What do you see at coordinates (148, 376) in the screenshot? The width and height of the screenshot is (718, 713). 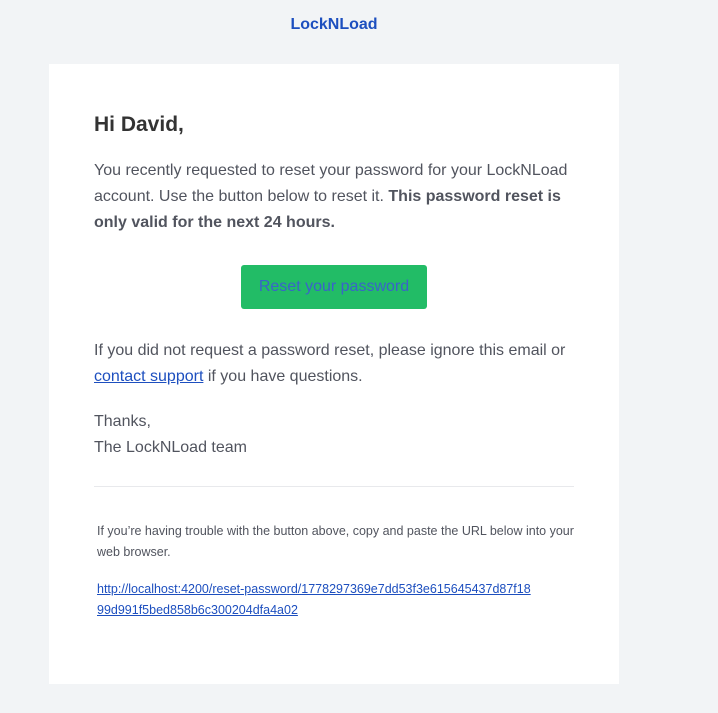 I see `contact-support-link: contact support` at bounding box center [148, 376].